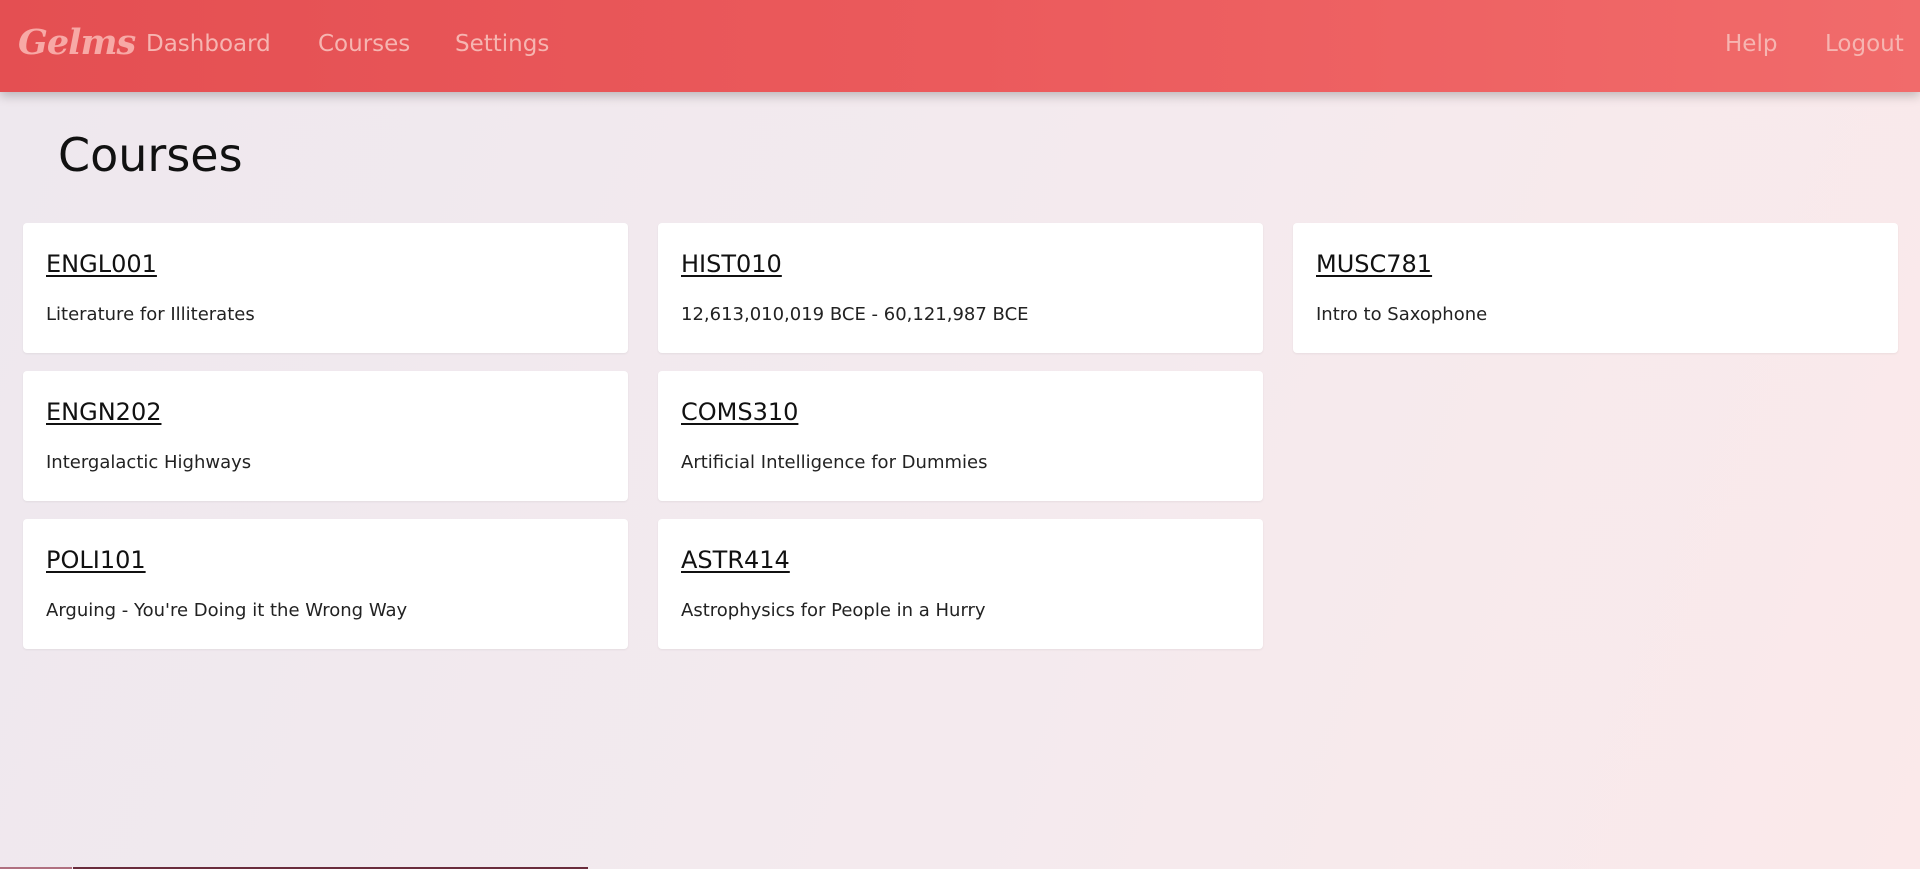  What do you see at coordinates (731, 264) in the screenshot?
I see `course-code-link: HIST010` at bounding box center [731, 264].